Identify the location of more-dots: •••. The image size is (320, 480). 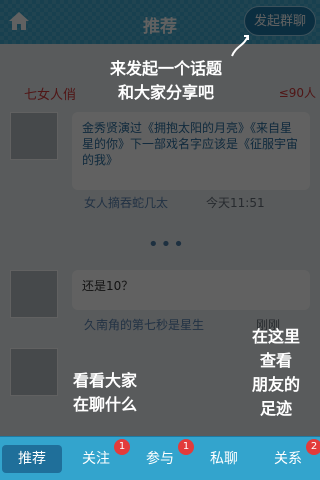
(167, 244).